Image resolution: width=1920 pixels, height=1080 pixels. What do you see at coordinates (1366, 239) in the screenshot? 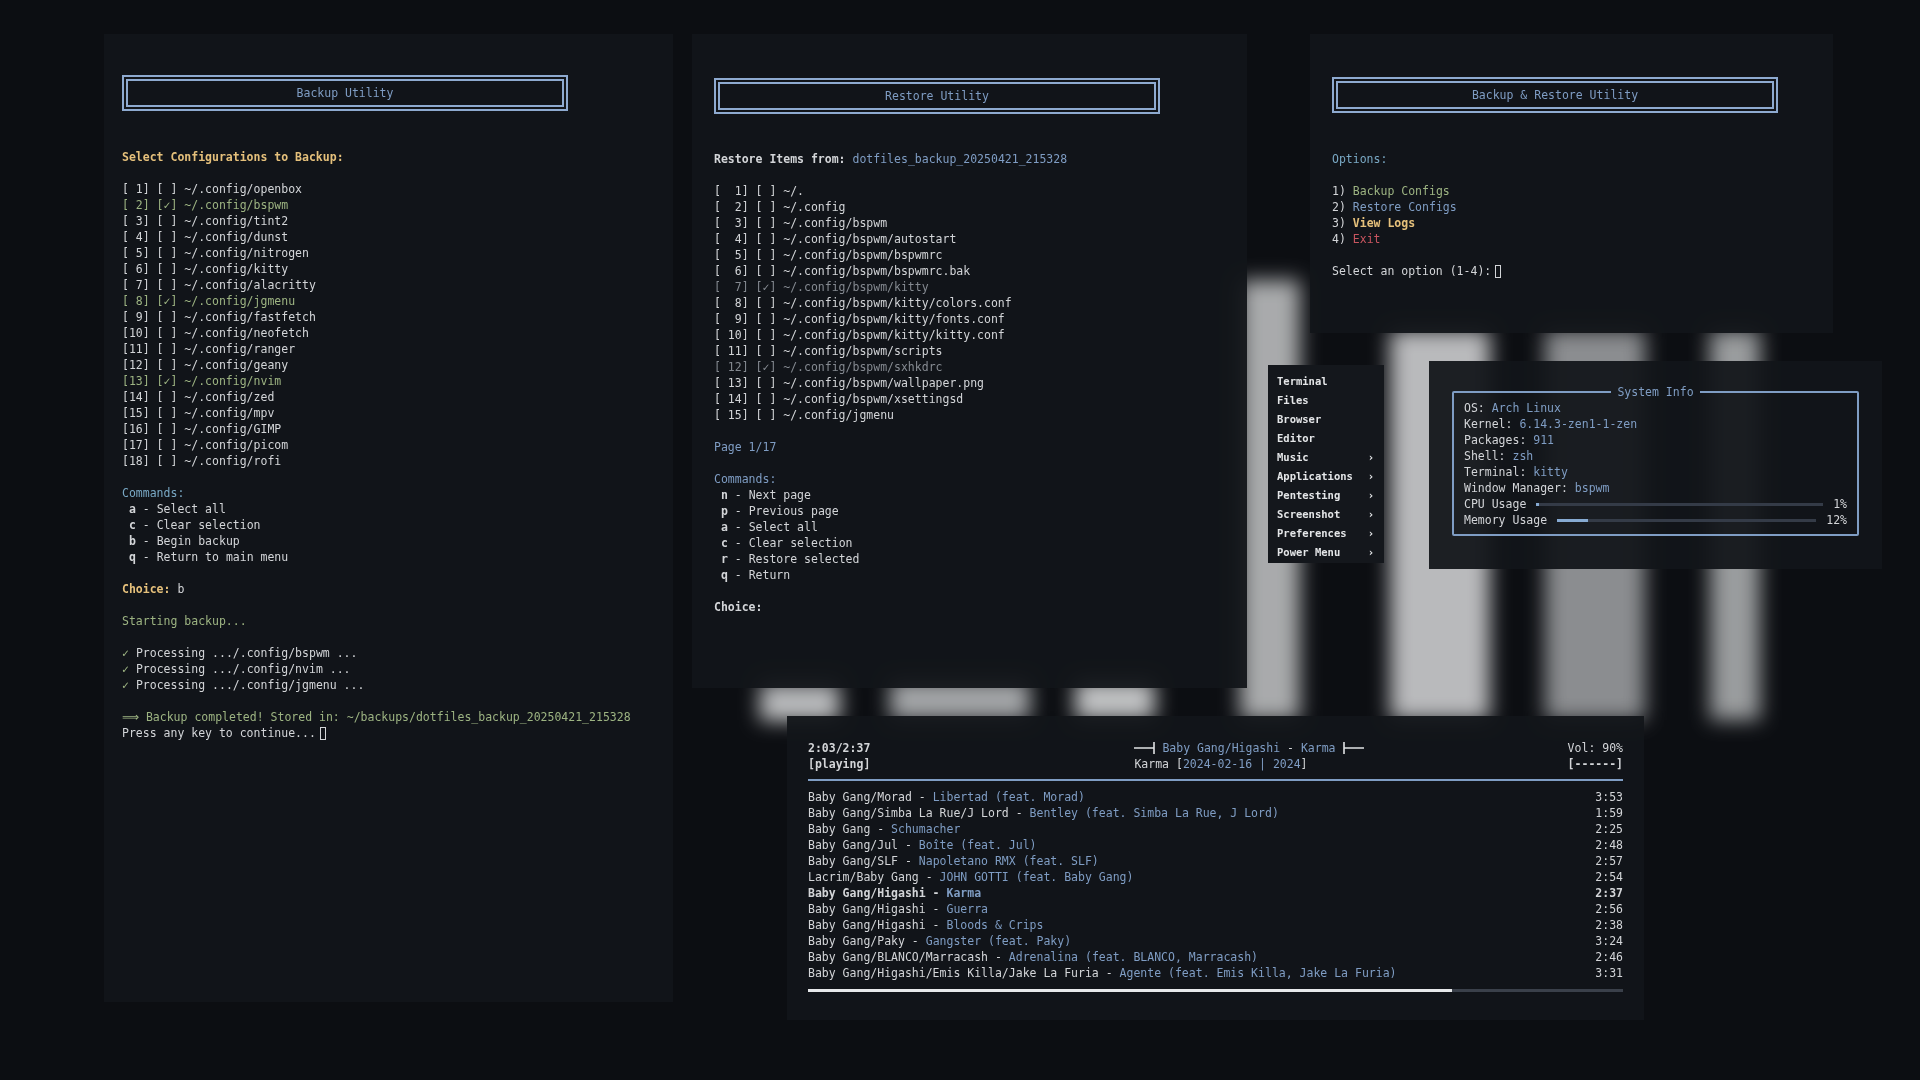
I see `menu-option: Exit` at bounding box center [1366, 239].